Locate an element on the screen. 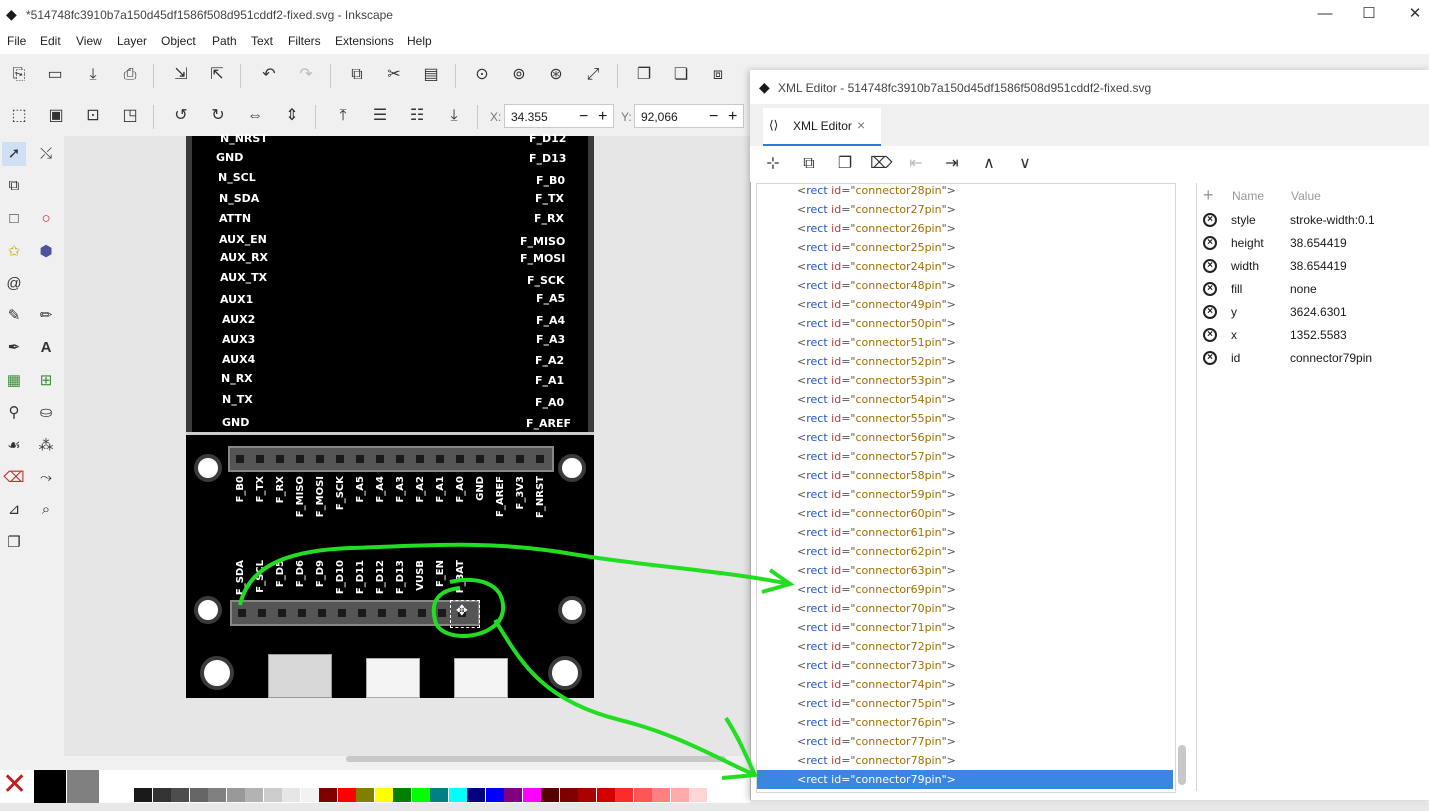 This screenshot has width=1429, height=811. open-file-icon: ▭ is located at coordinates (55, 75).